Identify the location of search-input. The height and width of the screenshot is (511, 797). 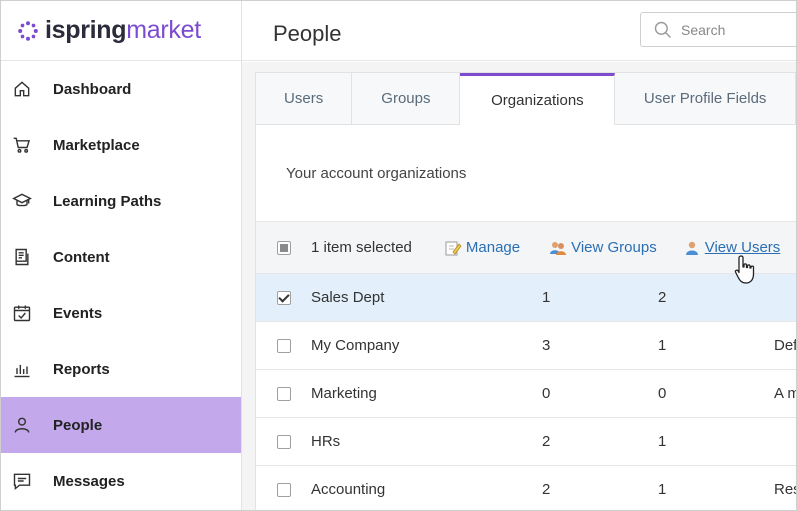
(736, 29).